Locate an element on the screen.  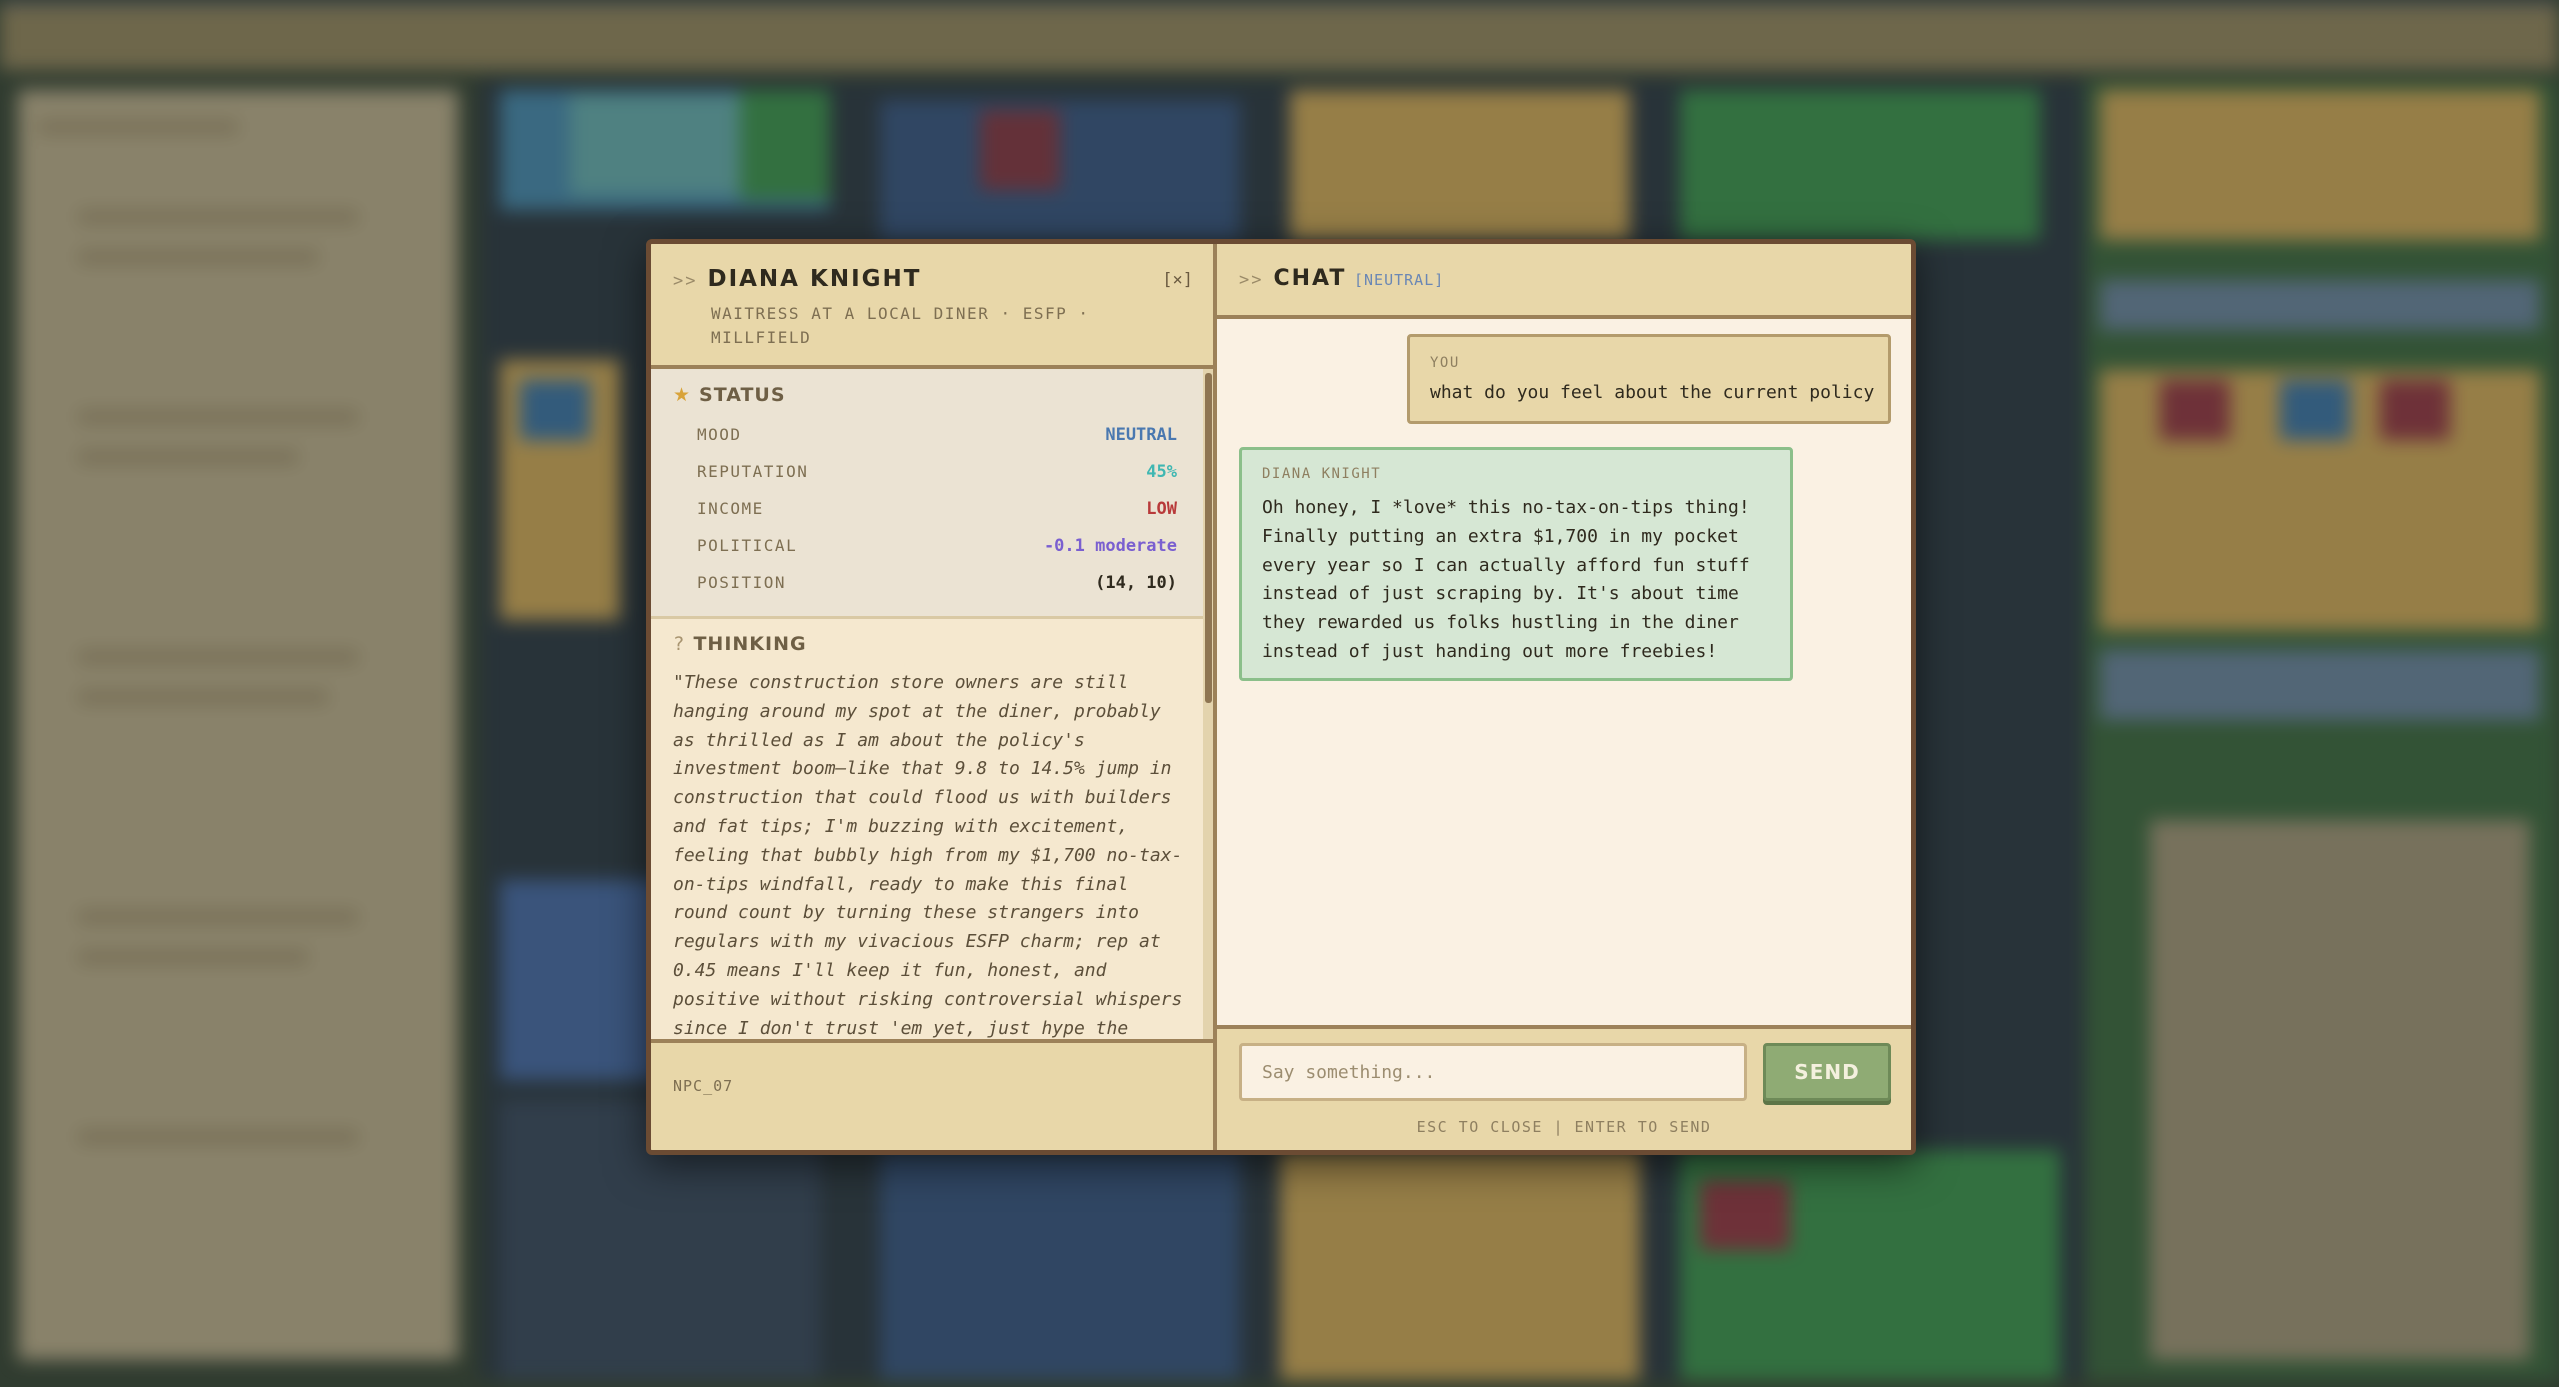
stat-row-income: INCOME LOW is located at coordinates (937, 514).